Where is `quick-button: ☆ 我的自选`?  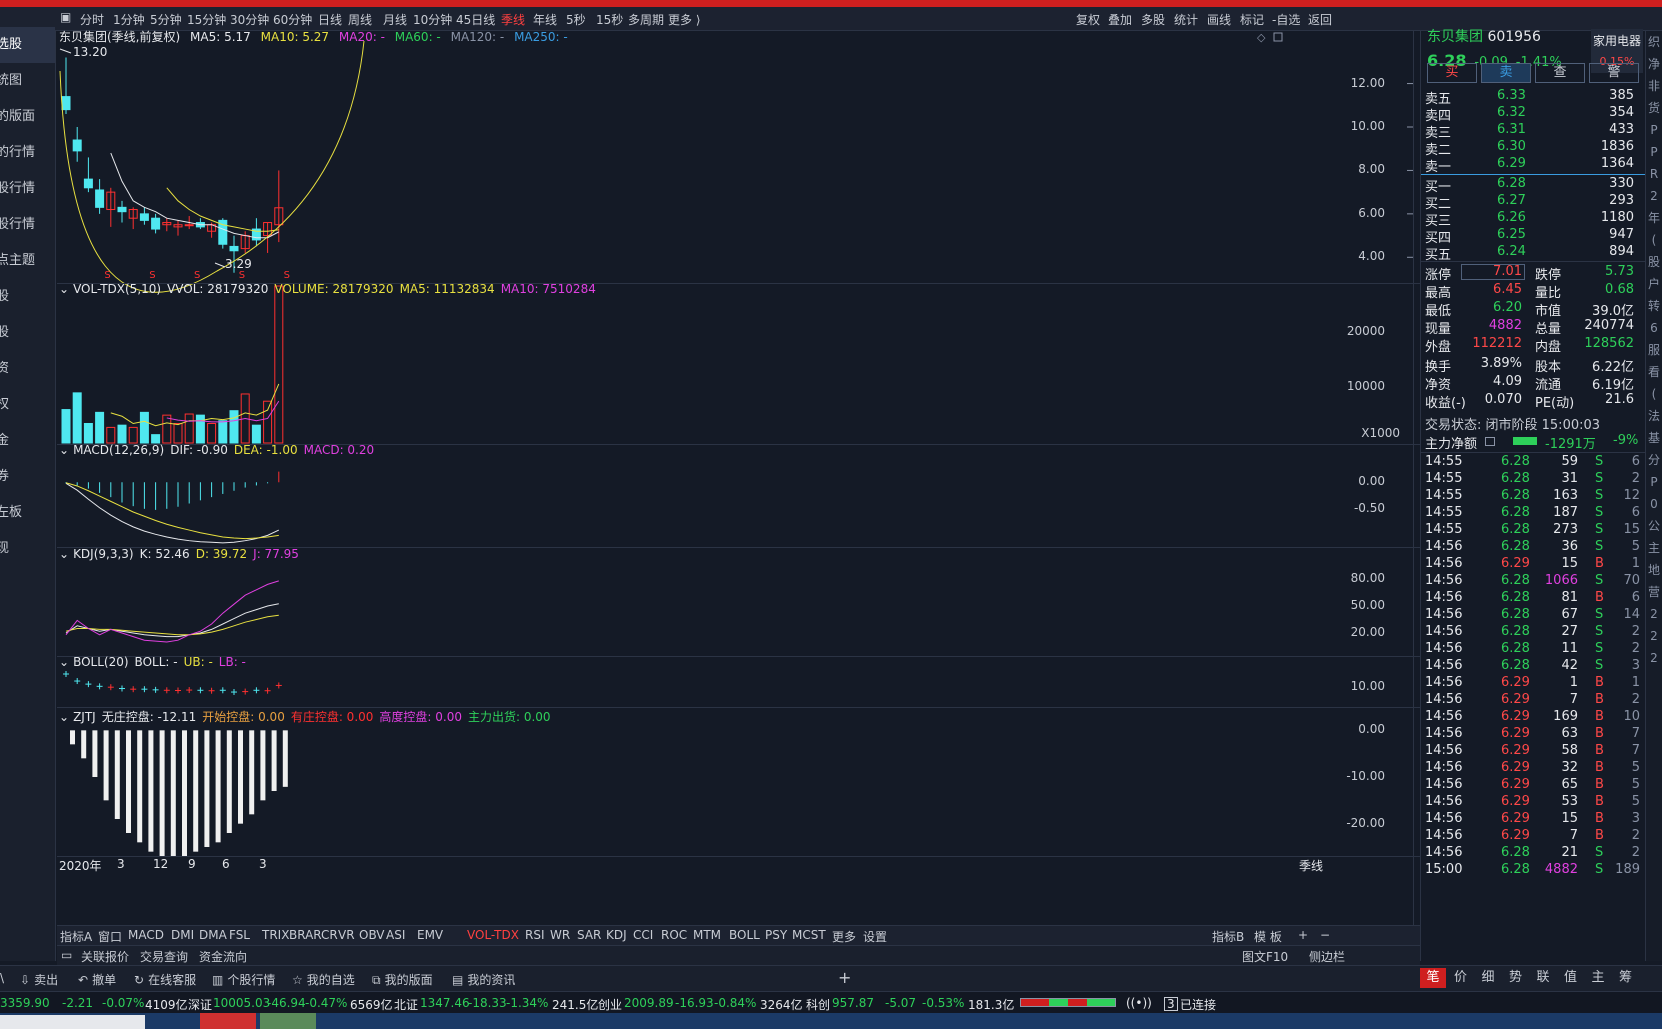 quick-button: ☆ 我的自选 is located at coordinates (323, 979).